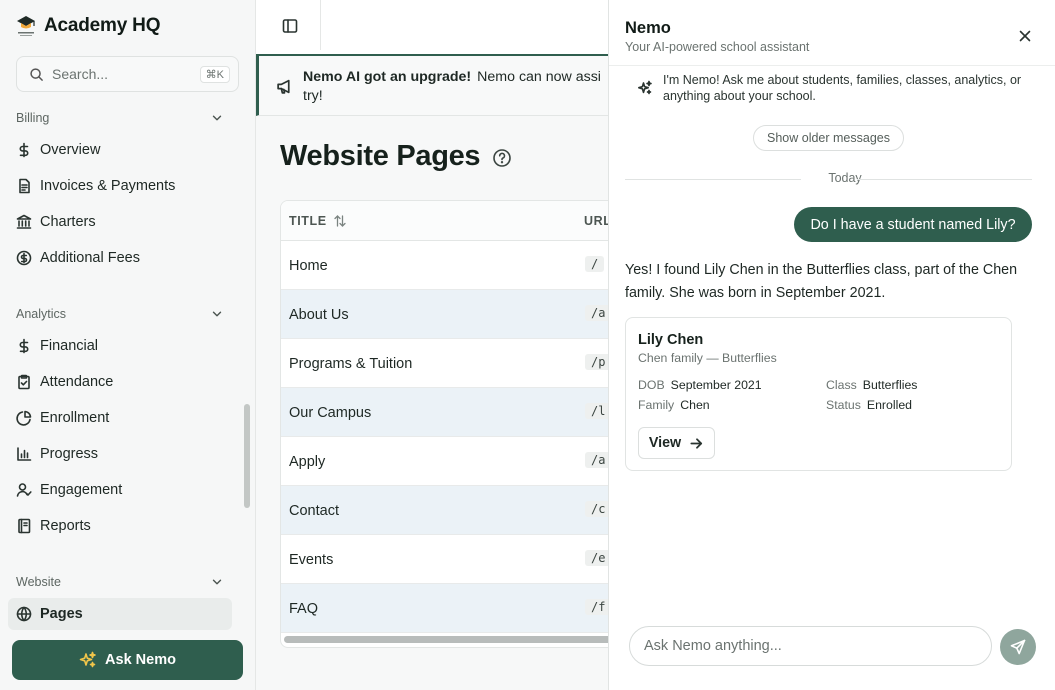  I want to click on sidebar-item-charters: Charters, so click(120, 222).